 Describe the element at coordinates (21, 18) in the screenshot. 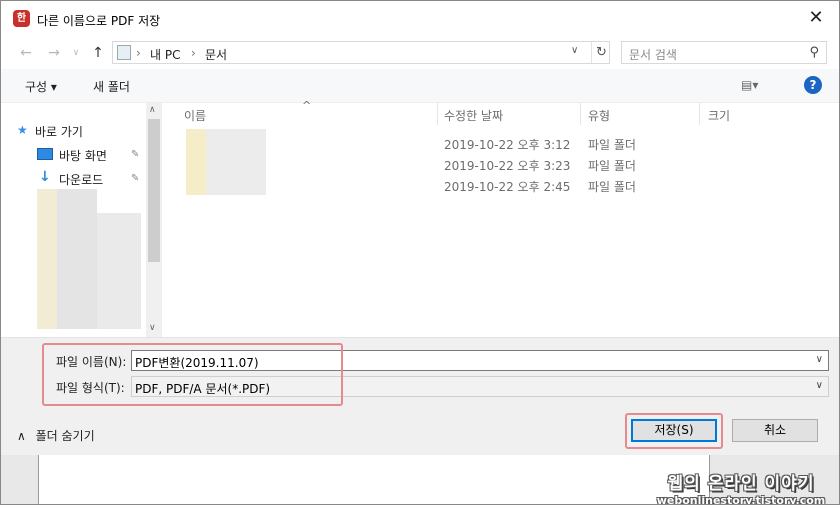

I see `hancom-app-icon: 한` at that location.